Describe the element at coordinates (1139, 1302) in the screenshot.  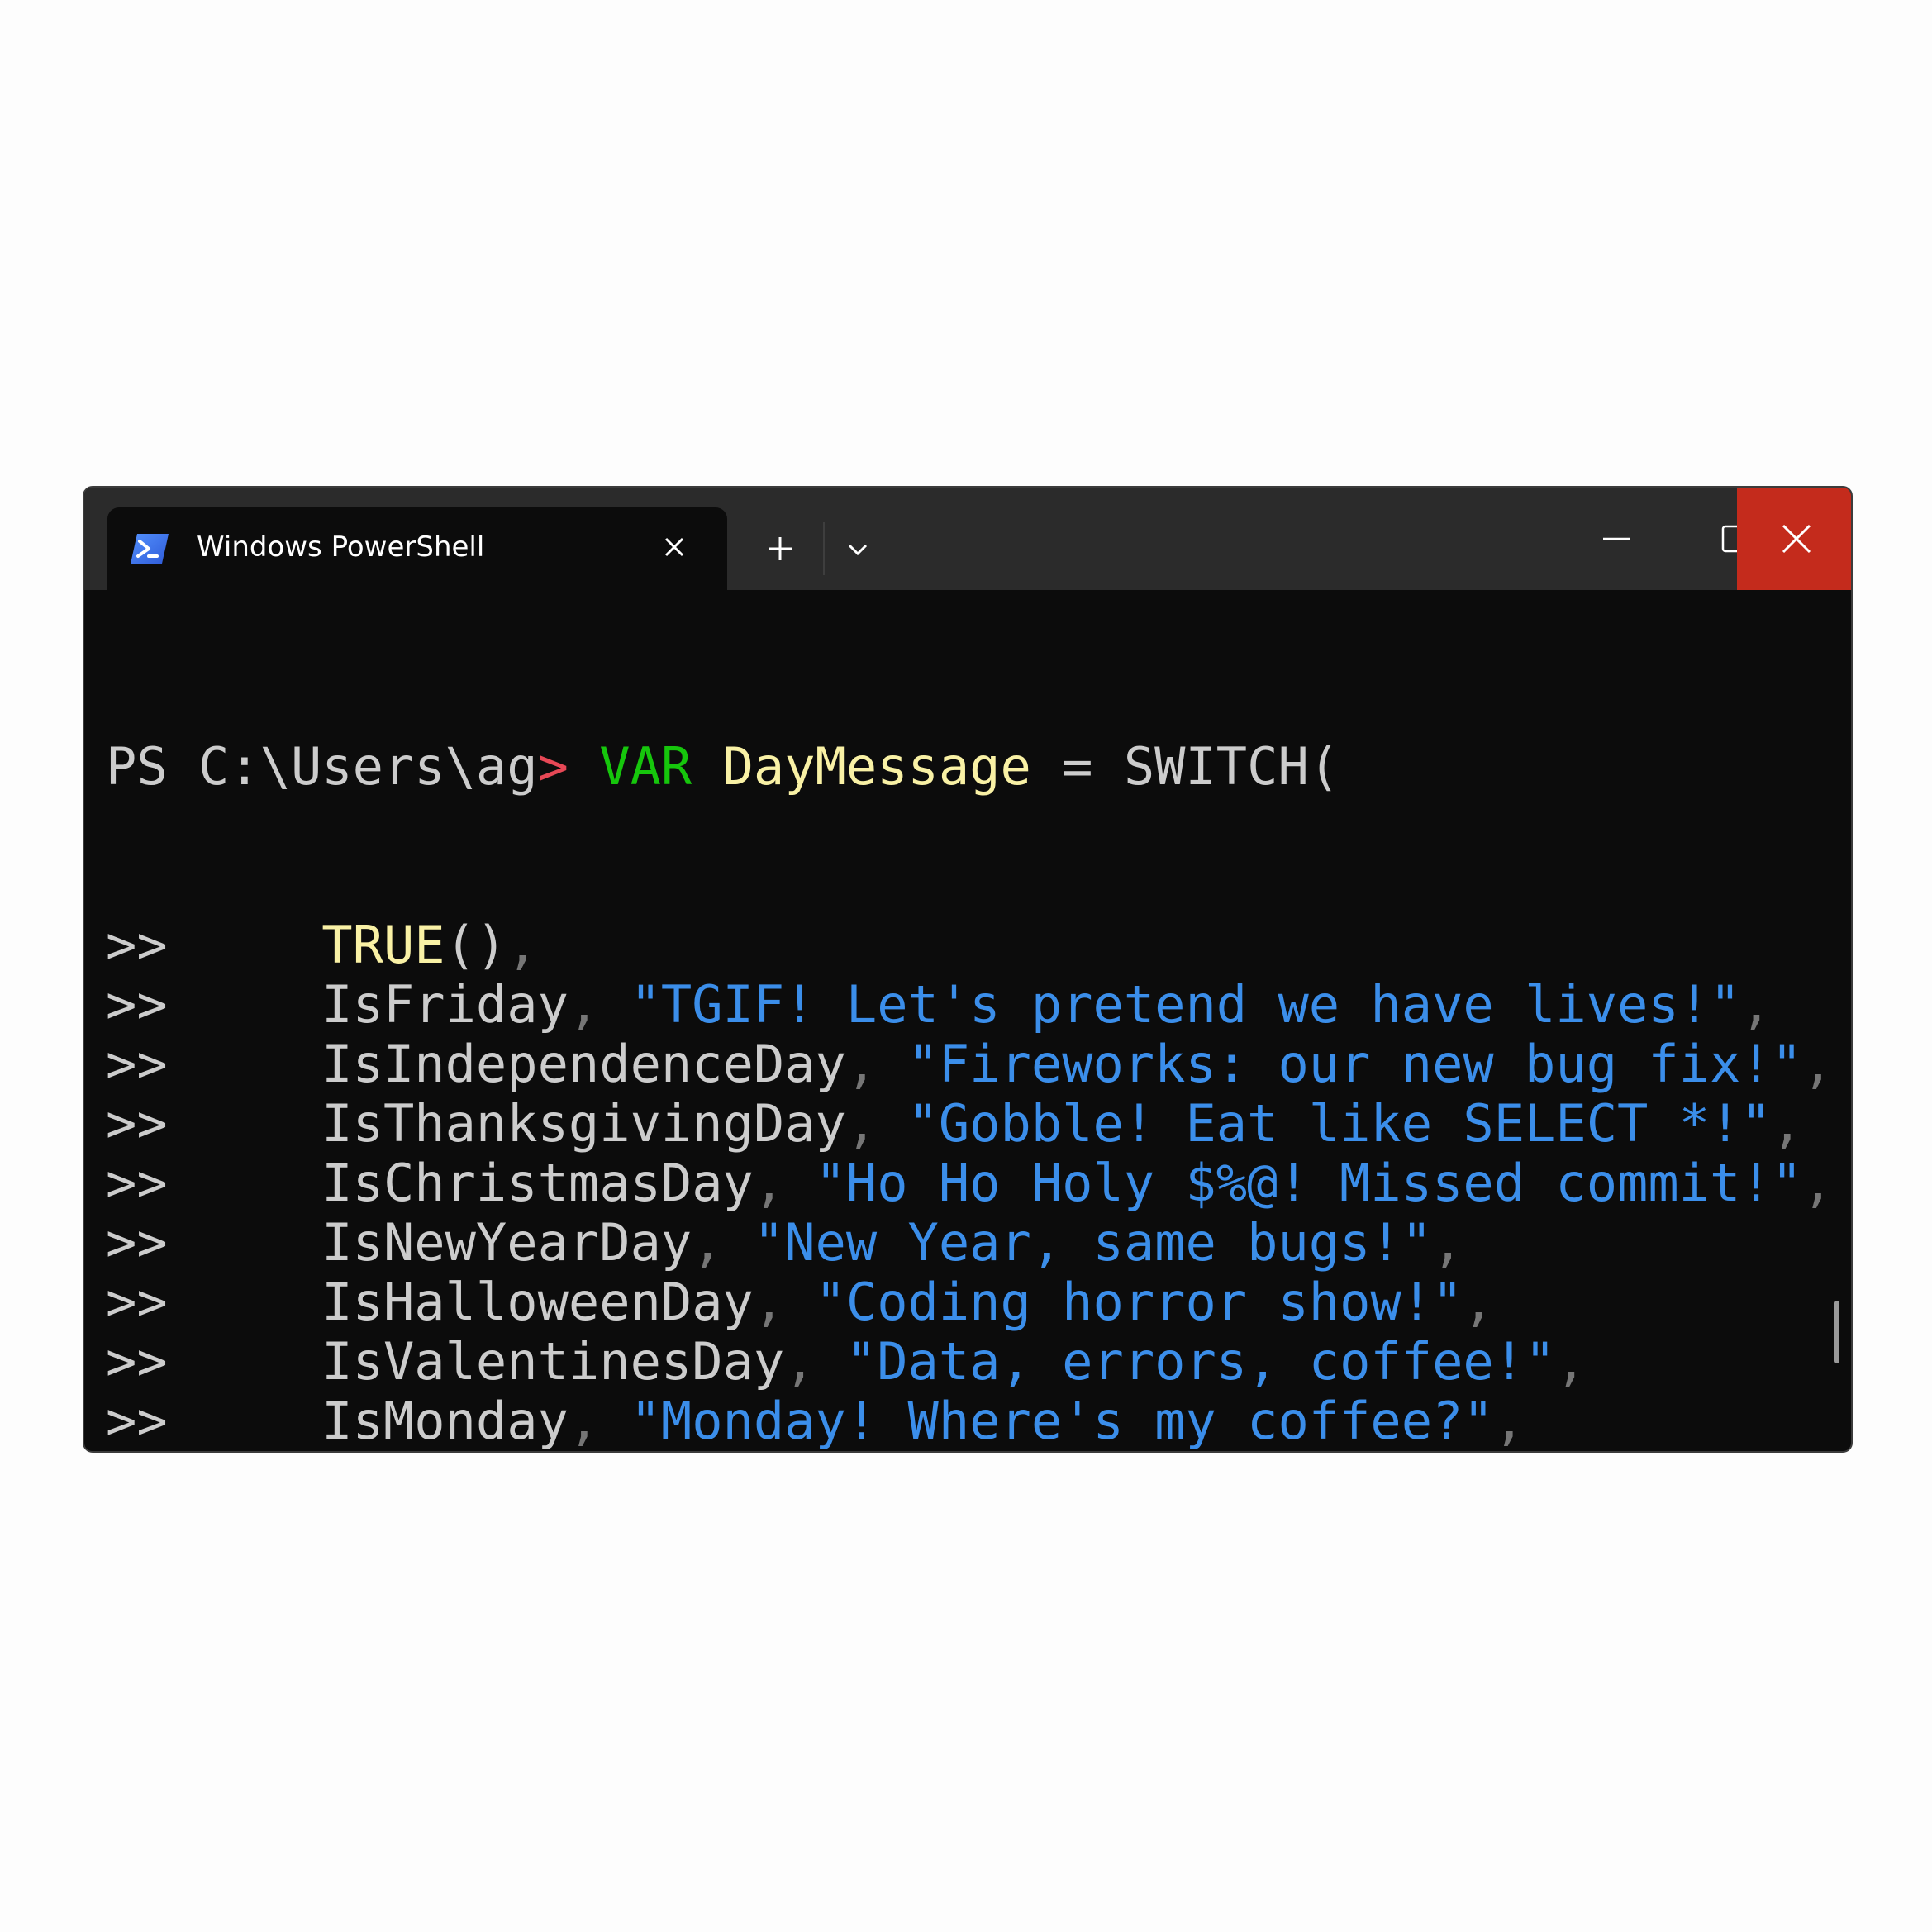
I see `string-literal: "Coding horror show!"` at that location.